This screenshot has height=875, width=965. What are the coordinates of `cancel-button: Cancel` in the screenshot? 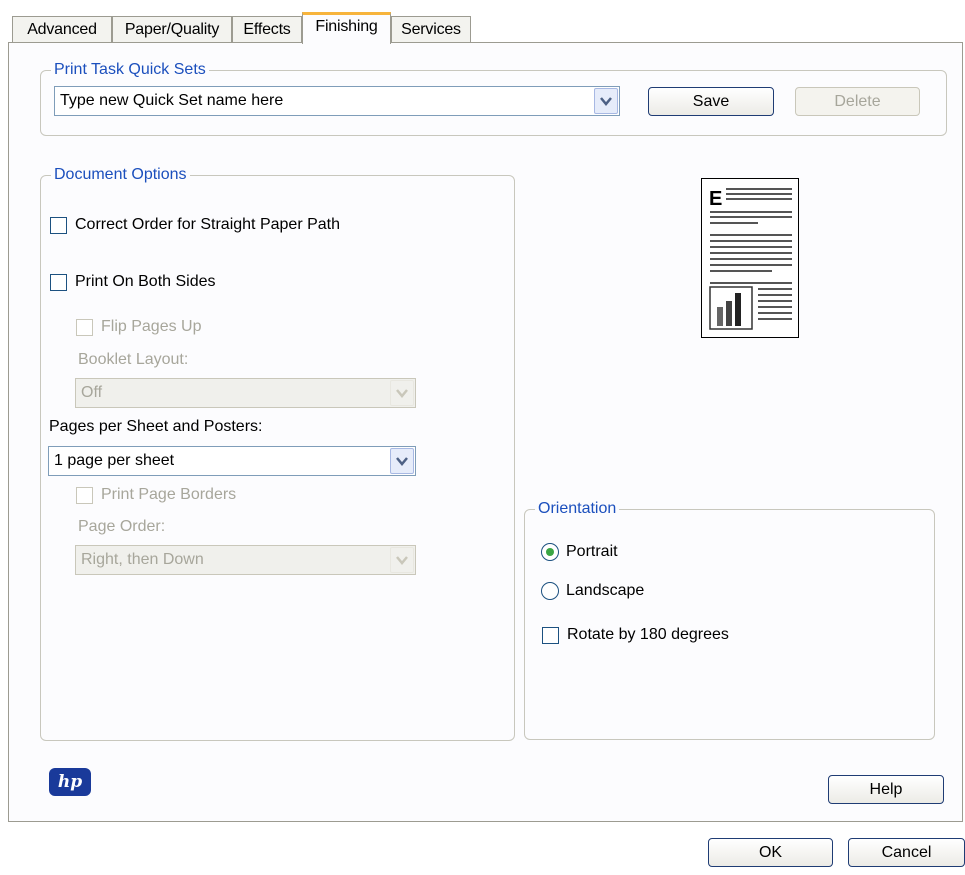 It's located at (906, 852).